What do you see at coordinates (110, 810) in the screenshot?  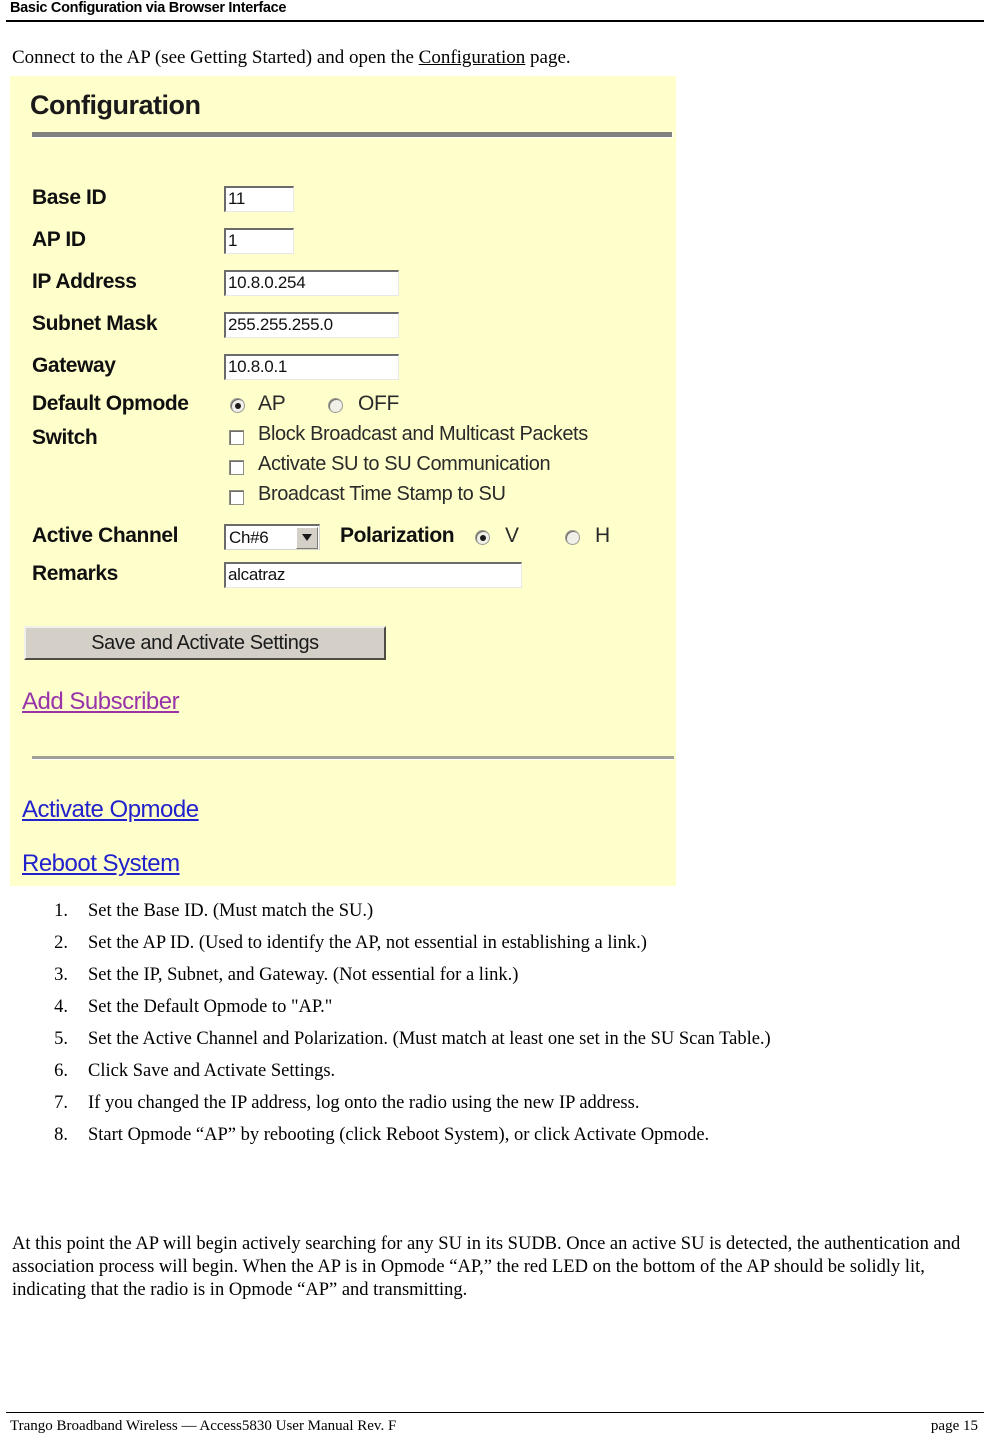 I see `activate-opmode-link: Activate Opmode` at bounding box center [110, 810].